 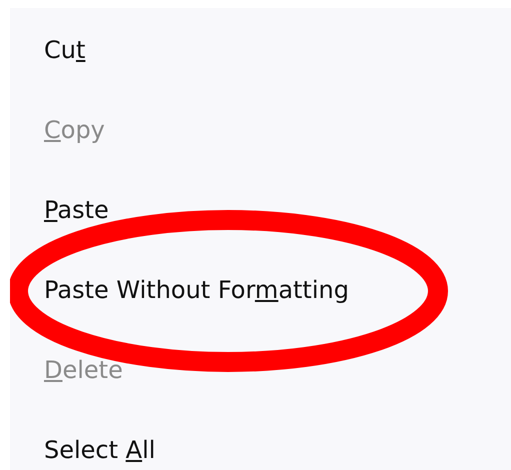 What do you see at coordinates (63, 210) in the screenshot?
I see `menu-item: Paste` at bounding box center [63, 210].